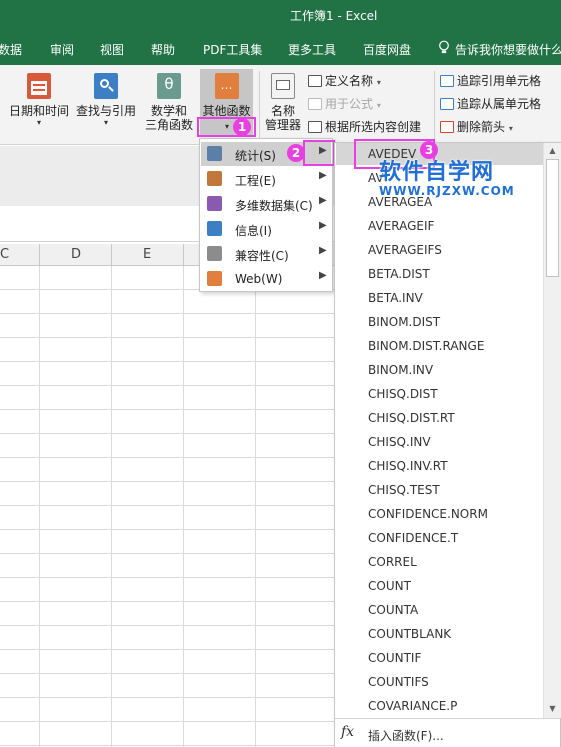 The width and height of the screenshot is (561, 747). What do you see at coordinates (400, 370) in the screenshot?
I see `function-item: BINOM.INV` at bounding box center [400, 370].